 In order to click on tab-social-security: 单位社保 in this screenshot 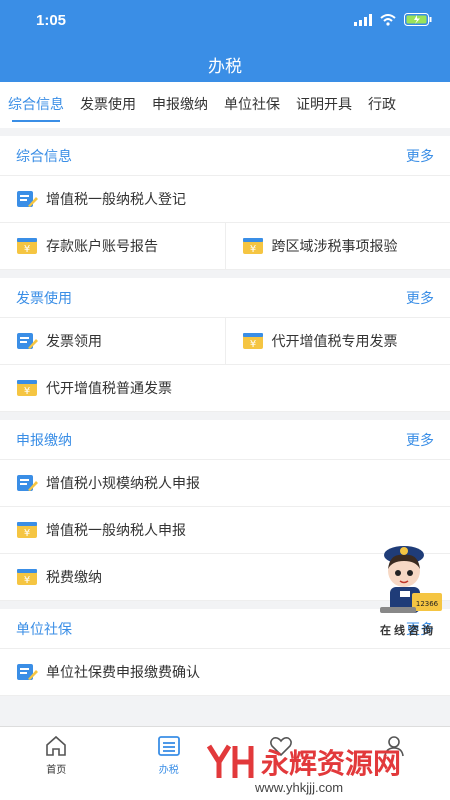, I will do `click(252, 105)`.